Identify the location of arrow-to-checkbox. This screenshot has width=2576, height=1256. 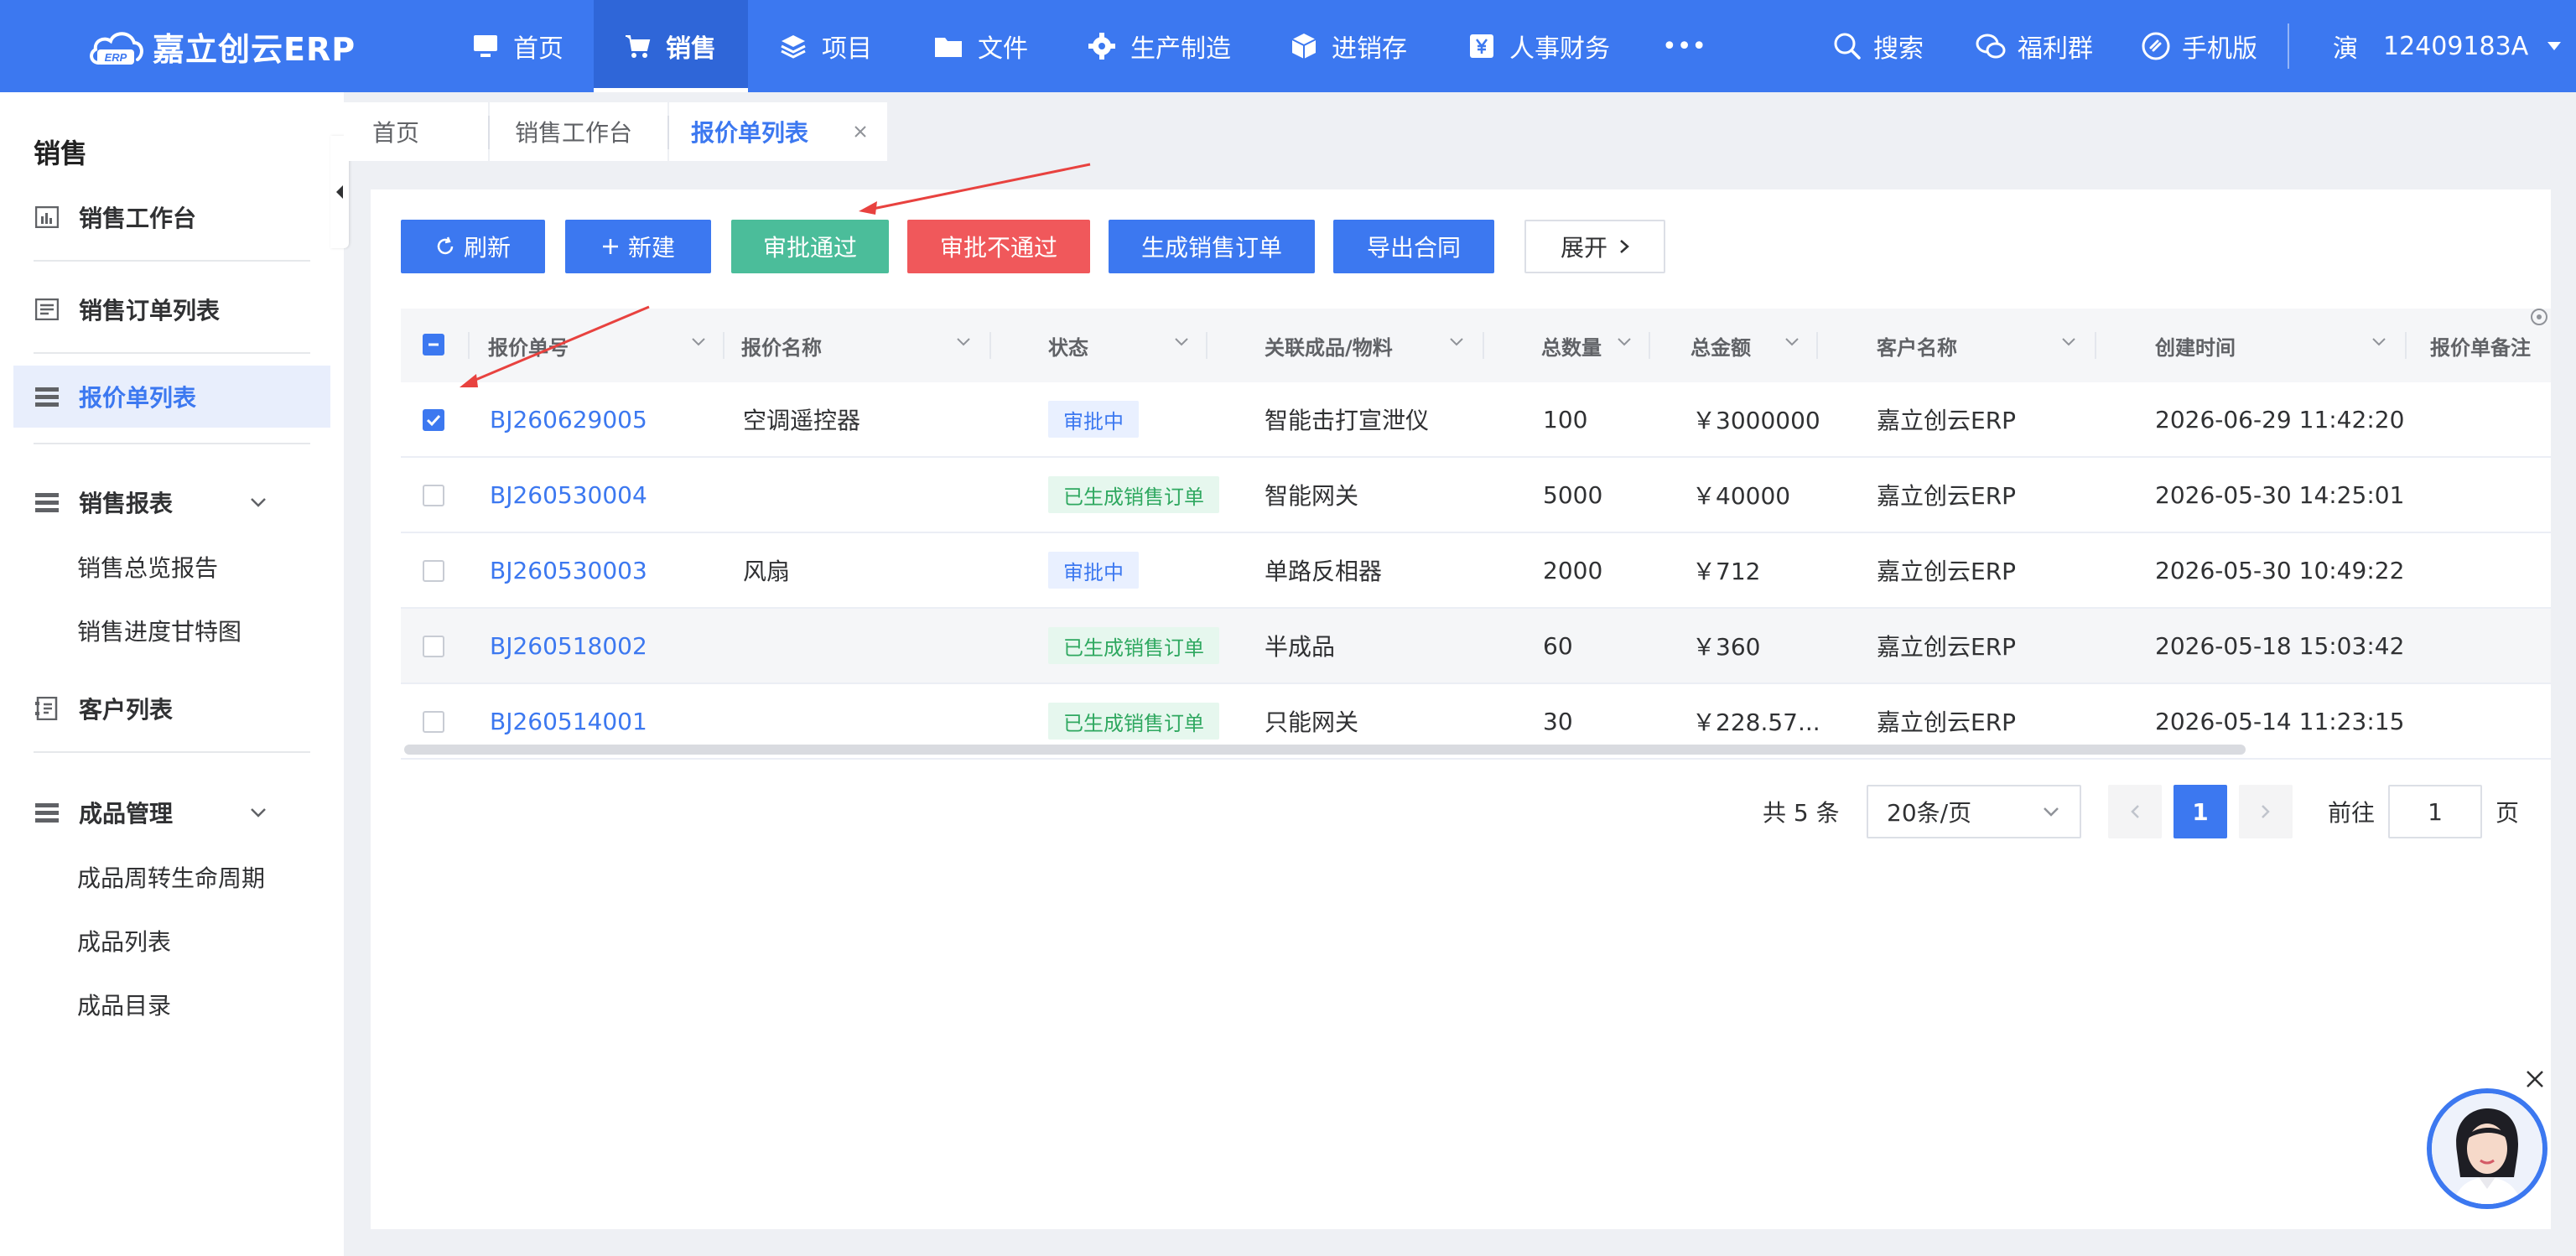
(559, 344).